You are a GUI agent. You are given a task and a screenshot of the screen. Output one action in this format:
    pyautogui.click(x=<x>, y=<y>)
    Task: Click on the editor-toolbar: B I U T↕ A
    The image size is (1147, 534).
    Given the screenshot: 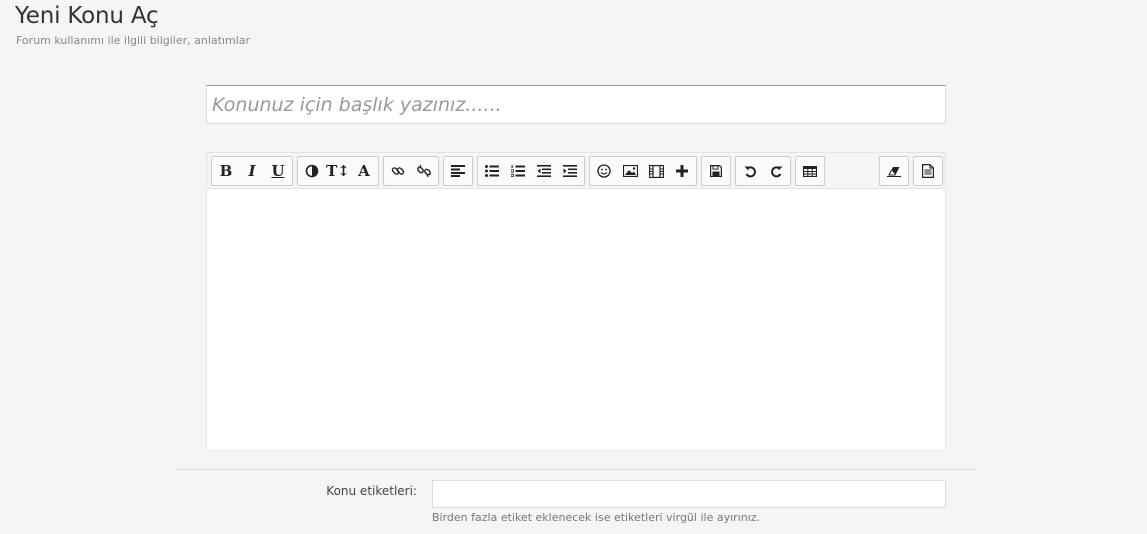 What is the action you would take?
    pyautogui.click(x=576, y=171)
    